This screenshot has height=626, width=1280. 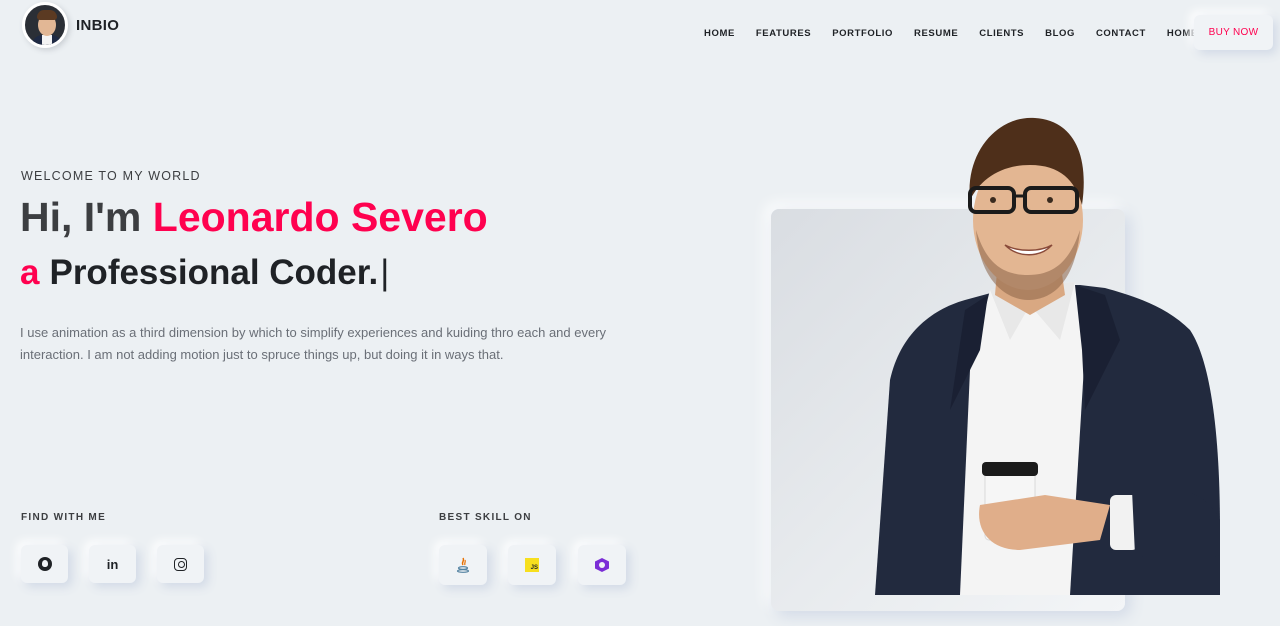 I want to click on role-prefix: a, so click(x=30, y=272).